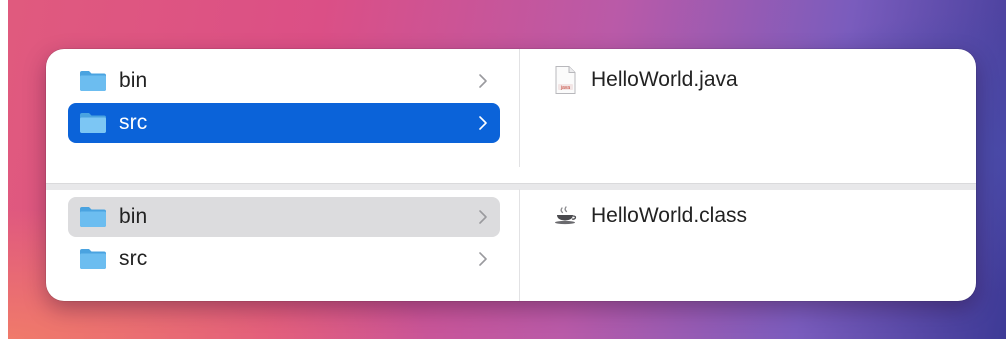 This screenshot has width=1006, height=339. Describe the element at coordinates (565, 88) in the screenshot. I see `java-badge-text: java` at that location.